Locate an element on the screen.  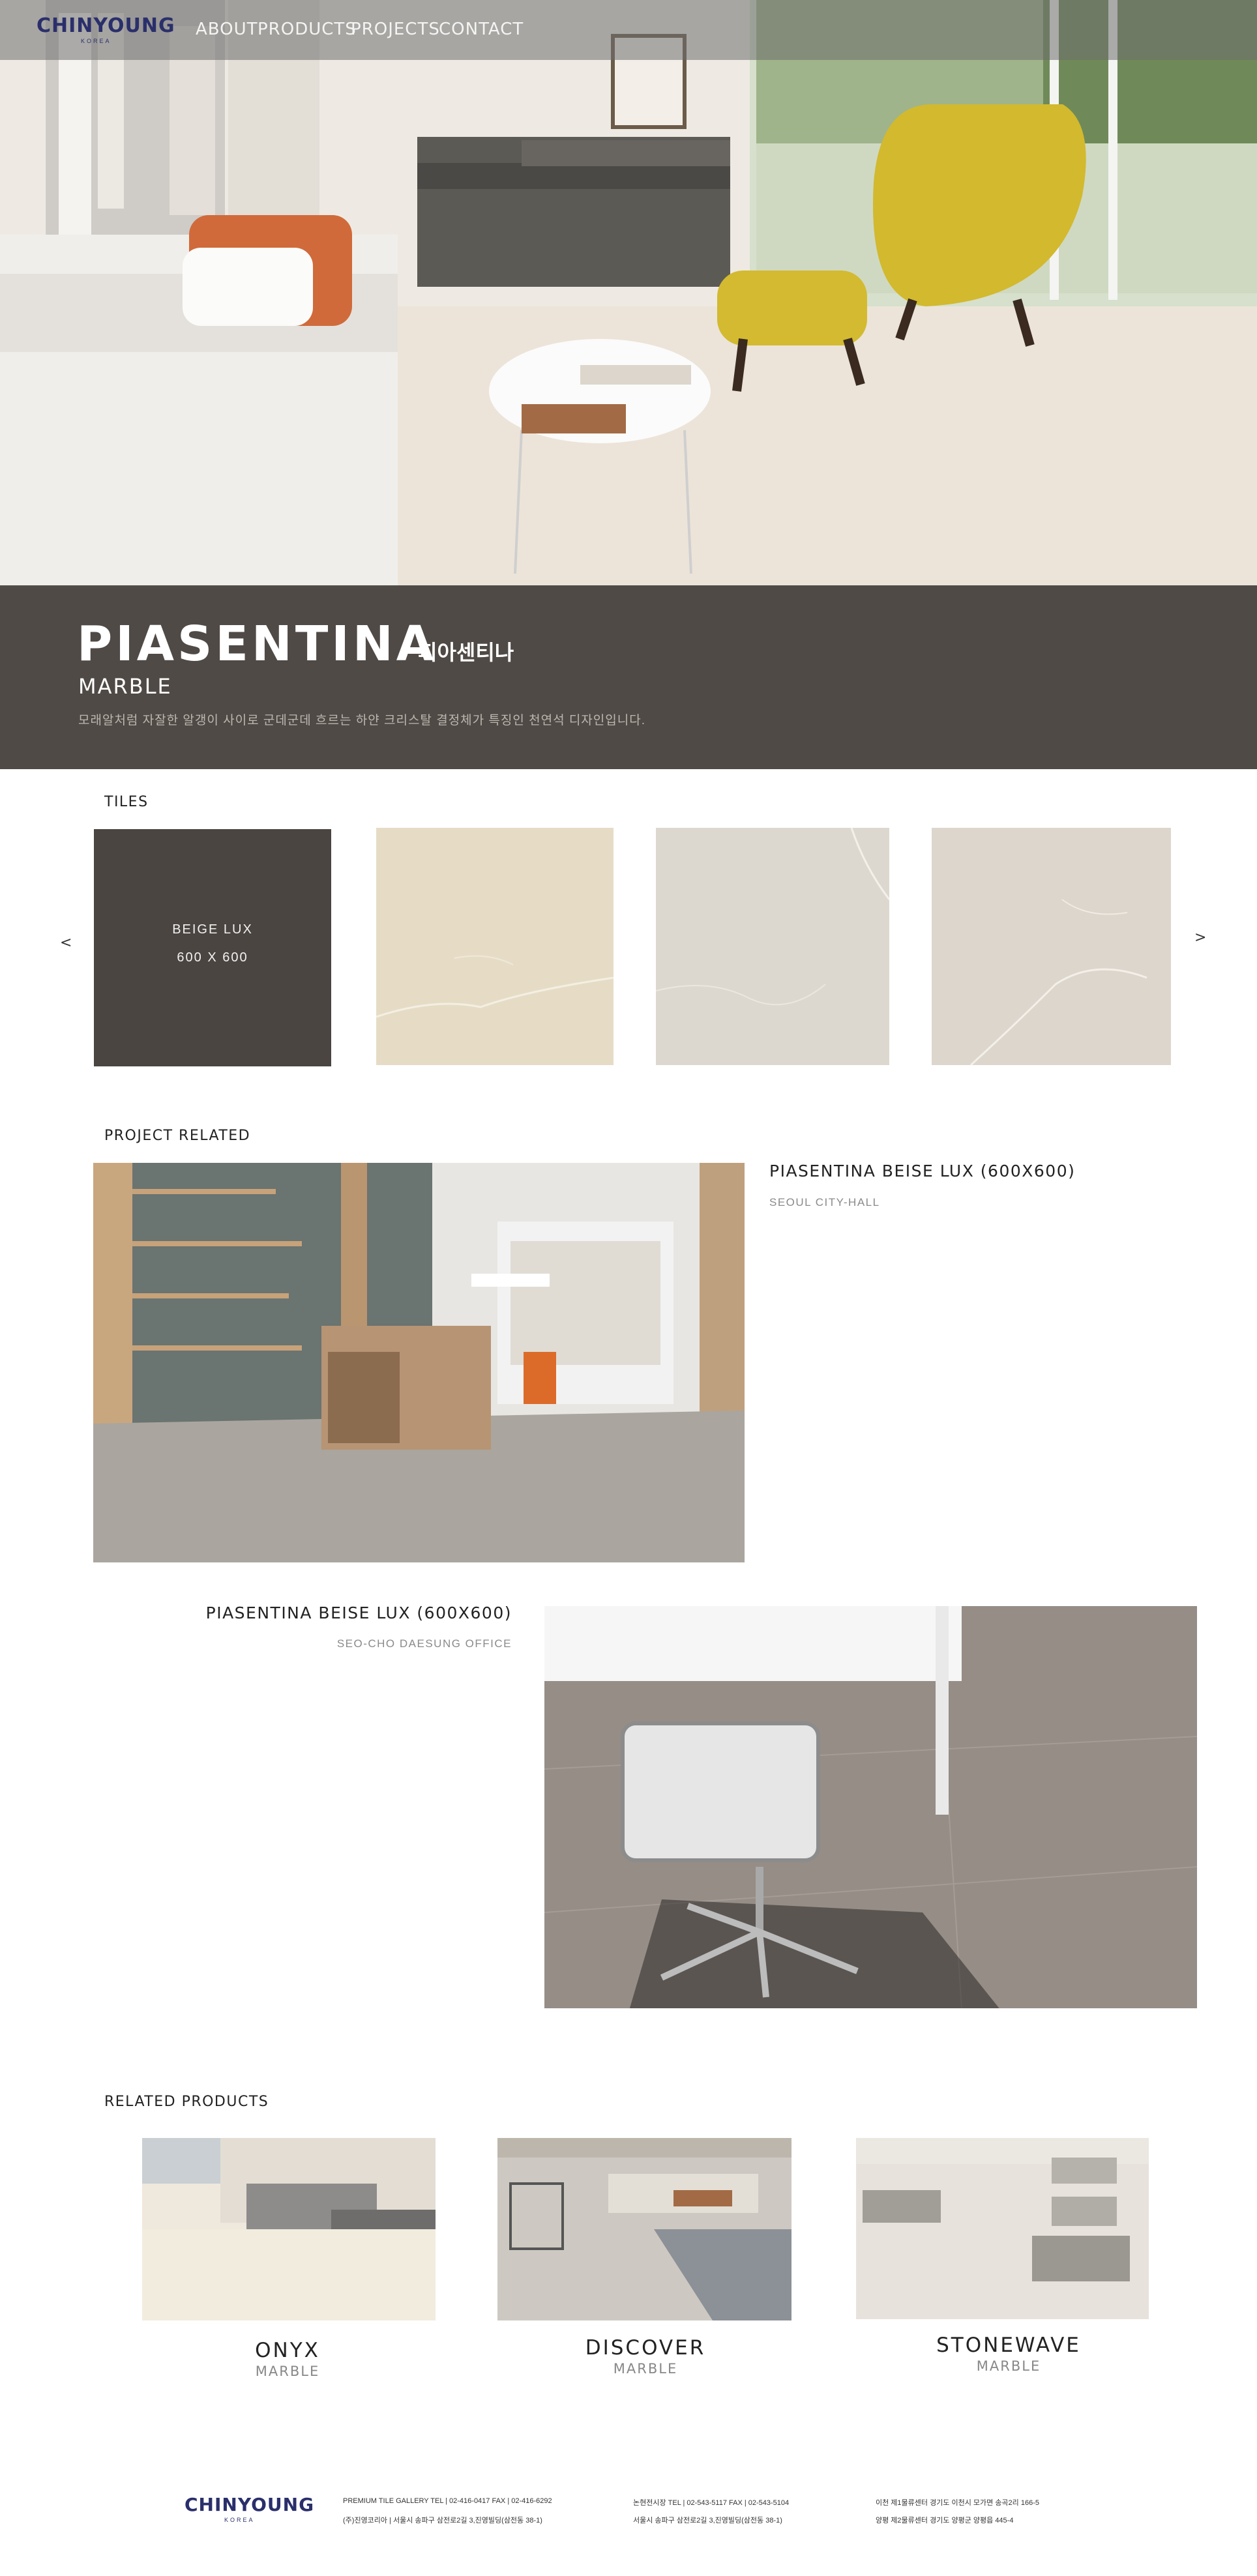
tiles-prev-arrow: < is located at coordinates (66, 943).